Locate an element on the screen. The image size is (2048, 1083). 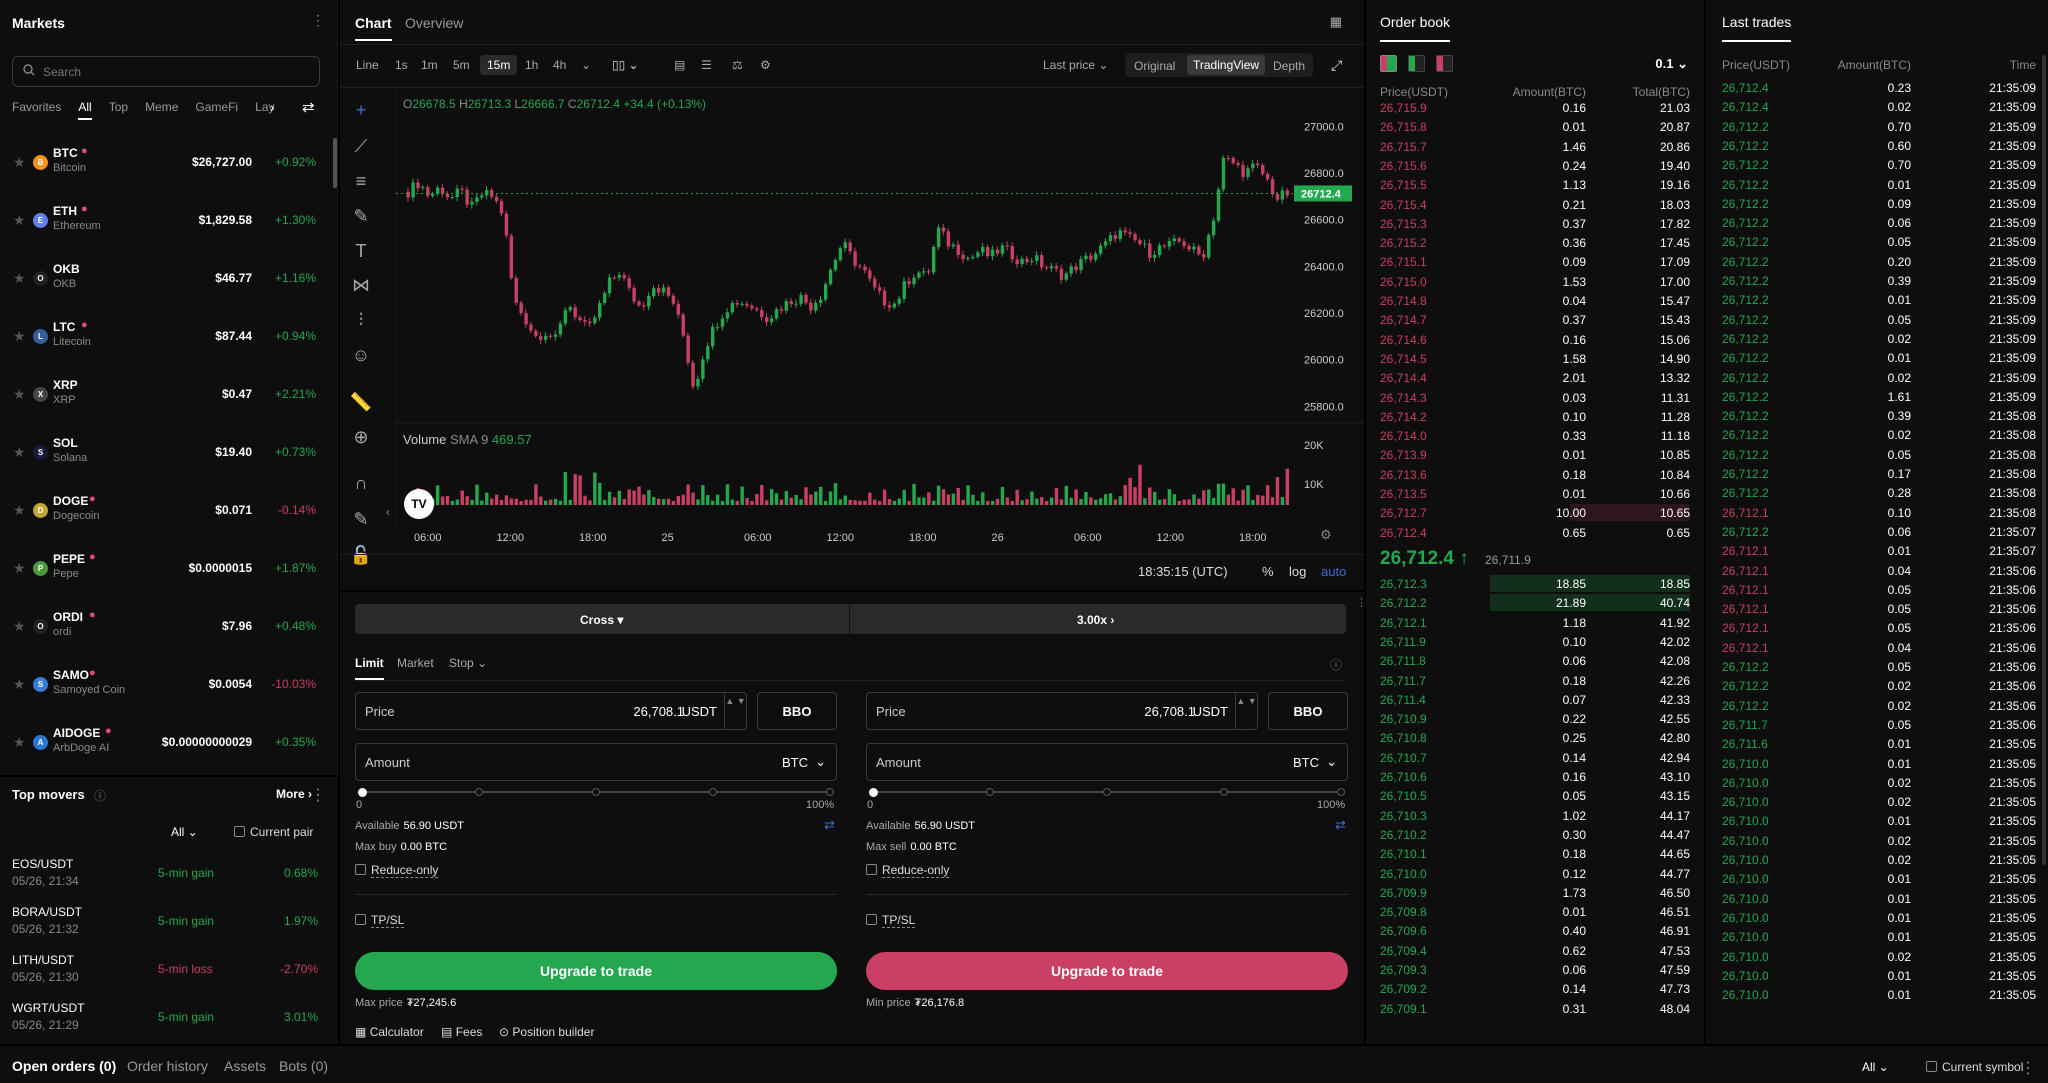
bid-row: 26,709.4 0.62 47.53 is located at coordinates (1535, 950).